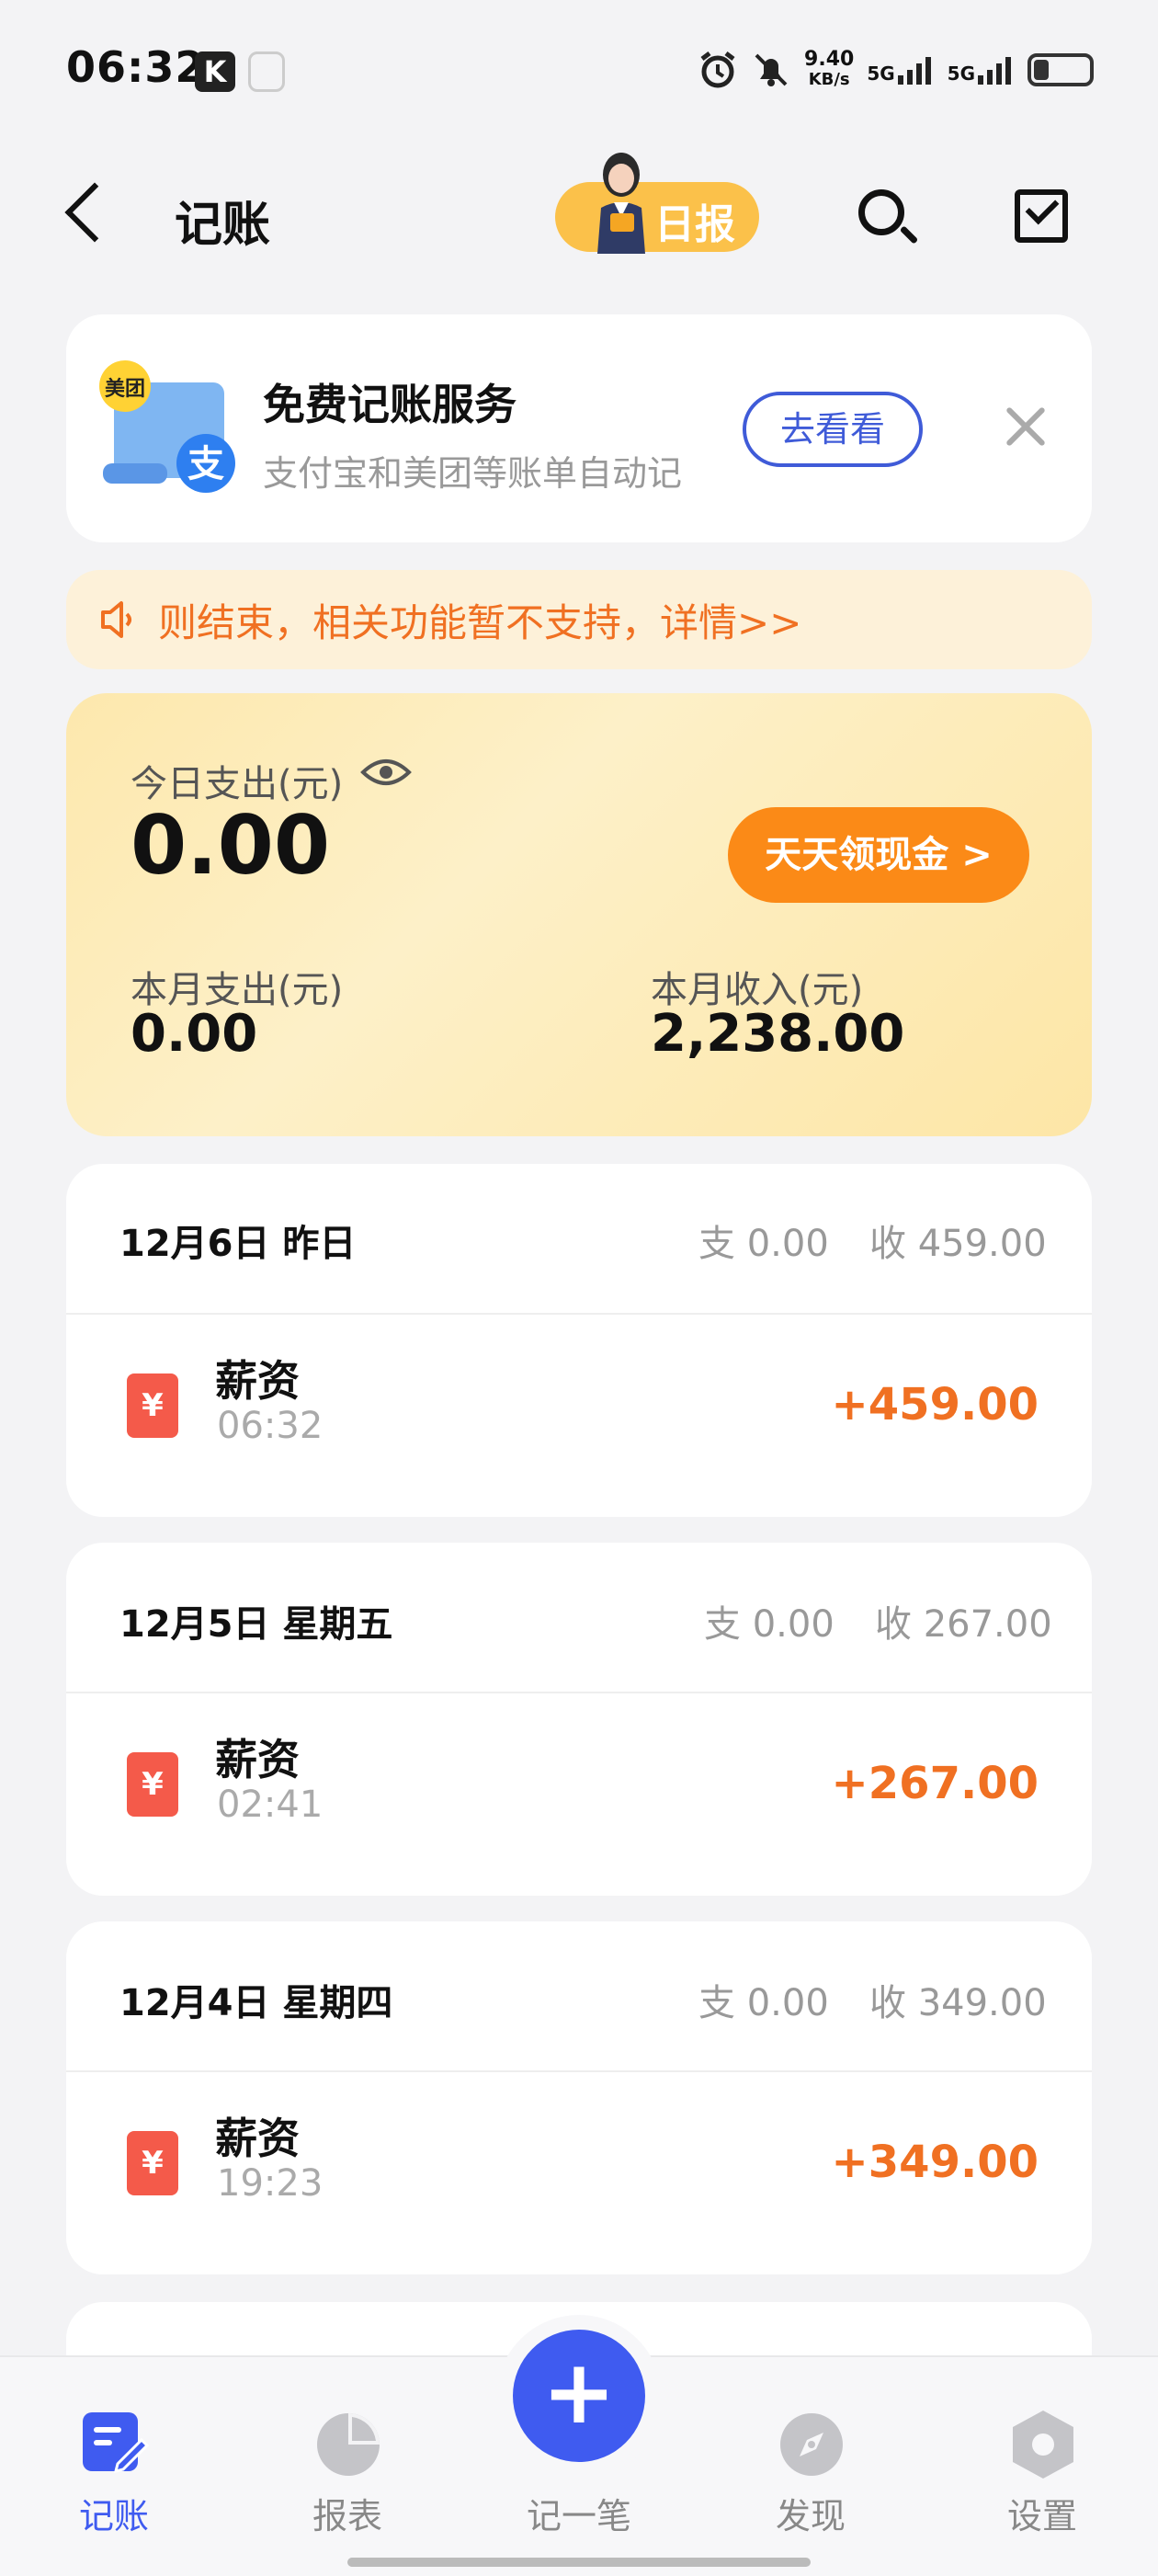  I want to click on speaker-icon, so click(116, 619).